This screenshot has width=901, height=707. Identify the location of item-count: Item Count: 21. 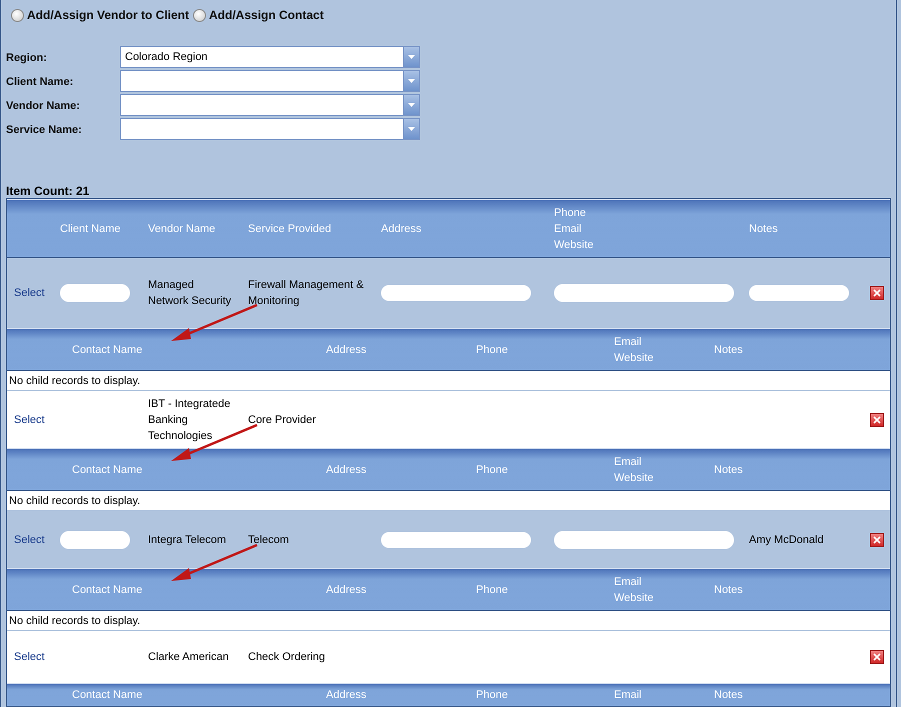
(48, 191).